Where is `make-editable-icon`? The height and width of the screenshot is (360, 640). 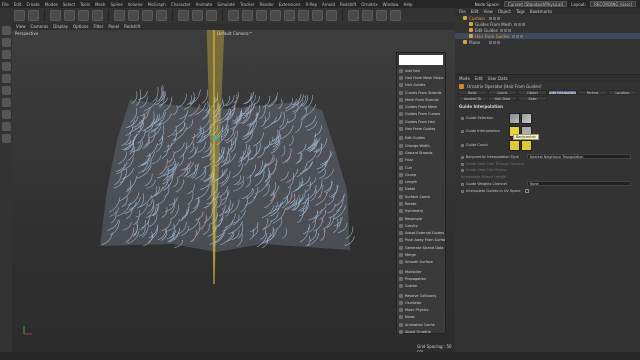 make-editable-icon is located at coordinates (6, 30).